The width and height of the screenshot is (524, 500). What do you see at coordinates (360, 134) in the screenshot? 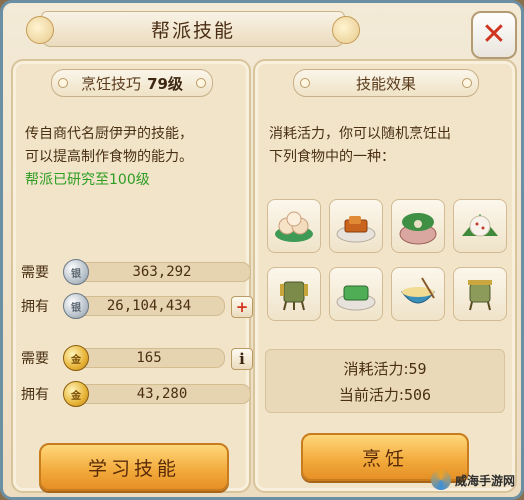
I see `desc-line: 消耗活力，你可以随机烹饪出` at bounding box center [360, 134].